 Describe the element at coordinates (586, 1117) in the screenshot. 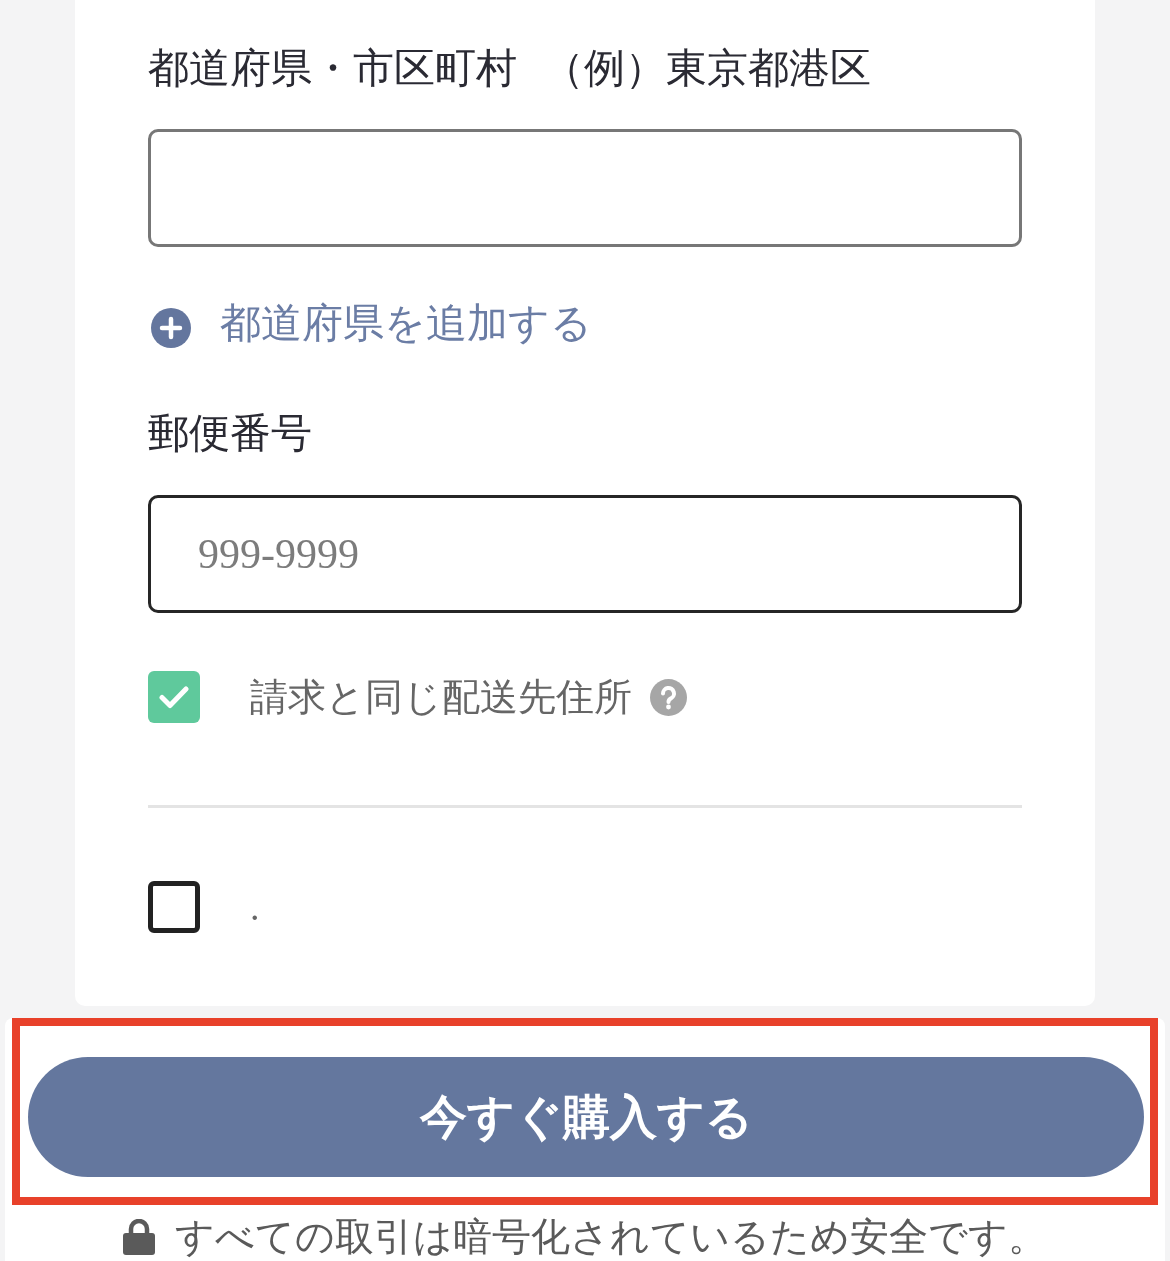

I see `buy-now-button: 今すぐ購入する` at that location.